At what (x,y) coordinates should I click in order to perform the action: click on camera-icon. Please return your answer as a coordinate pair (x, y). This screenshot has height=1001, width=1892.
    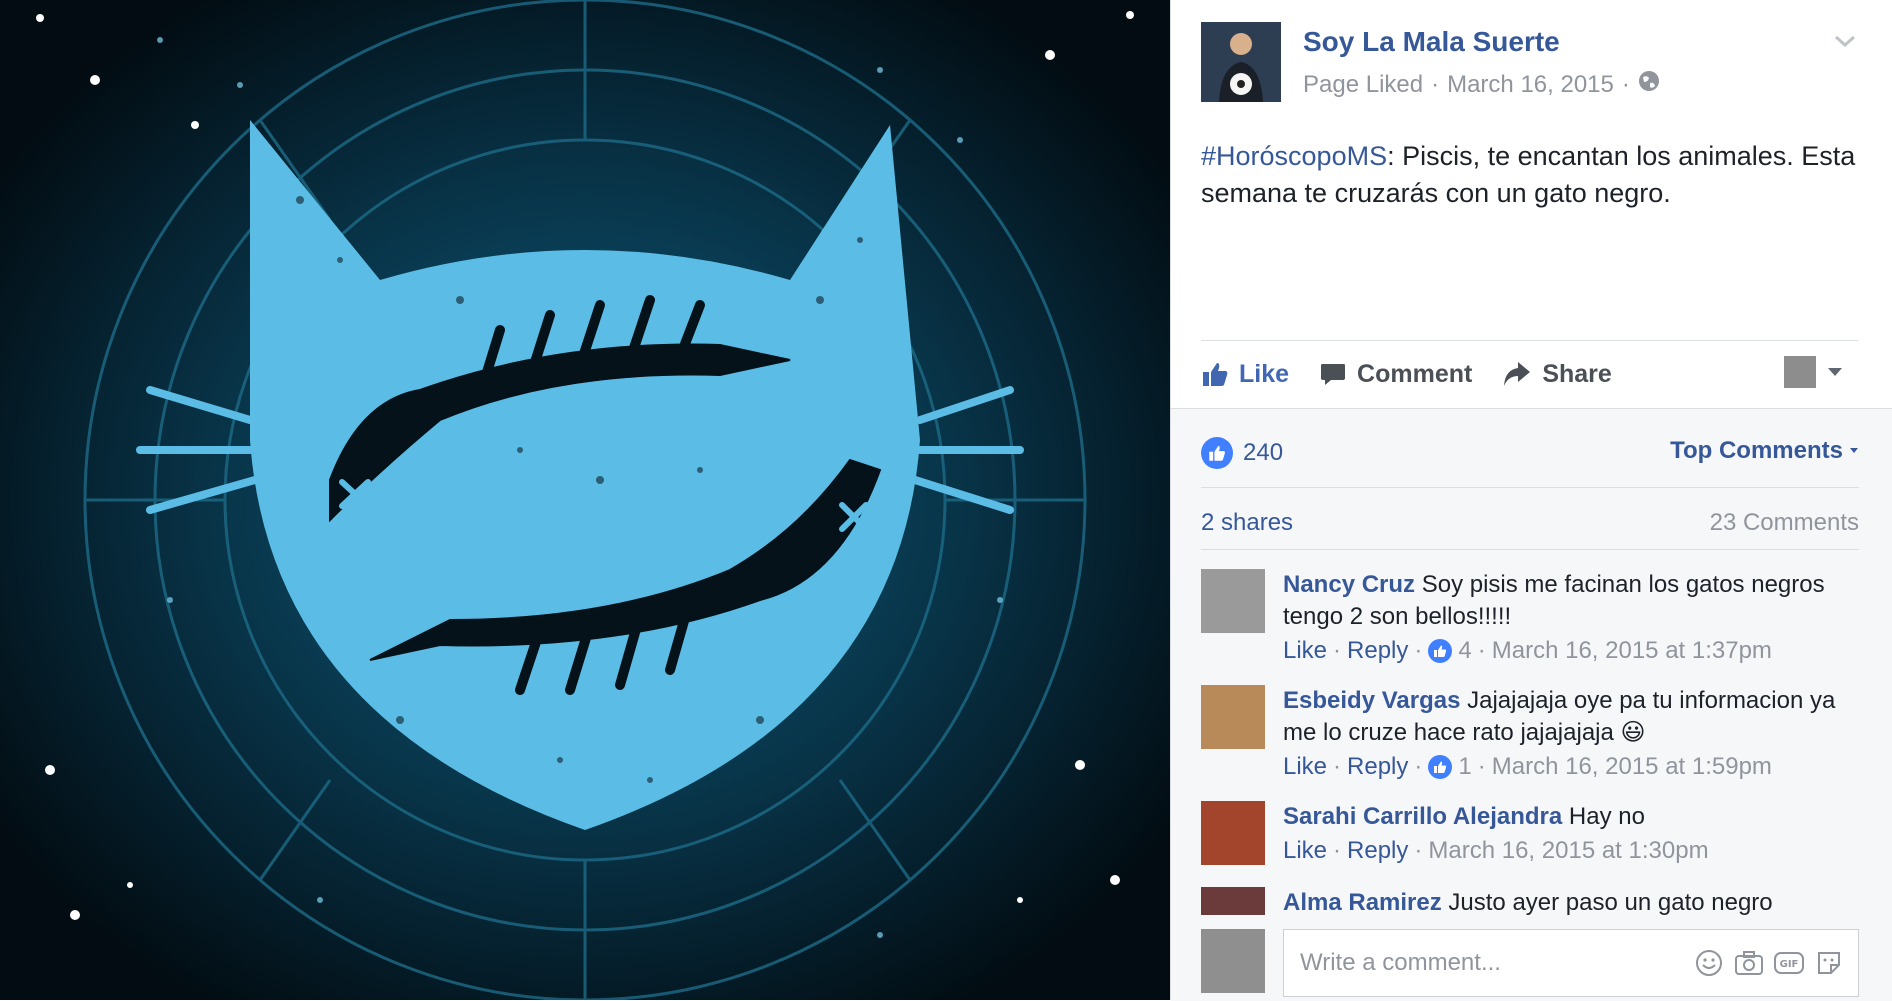
    Looking at the image, I should click on (1749, 963).